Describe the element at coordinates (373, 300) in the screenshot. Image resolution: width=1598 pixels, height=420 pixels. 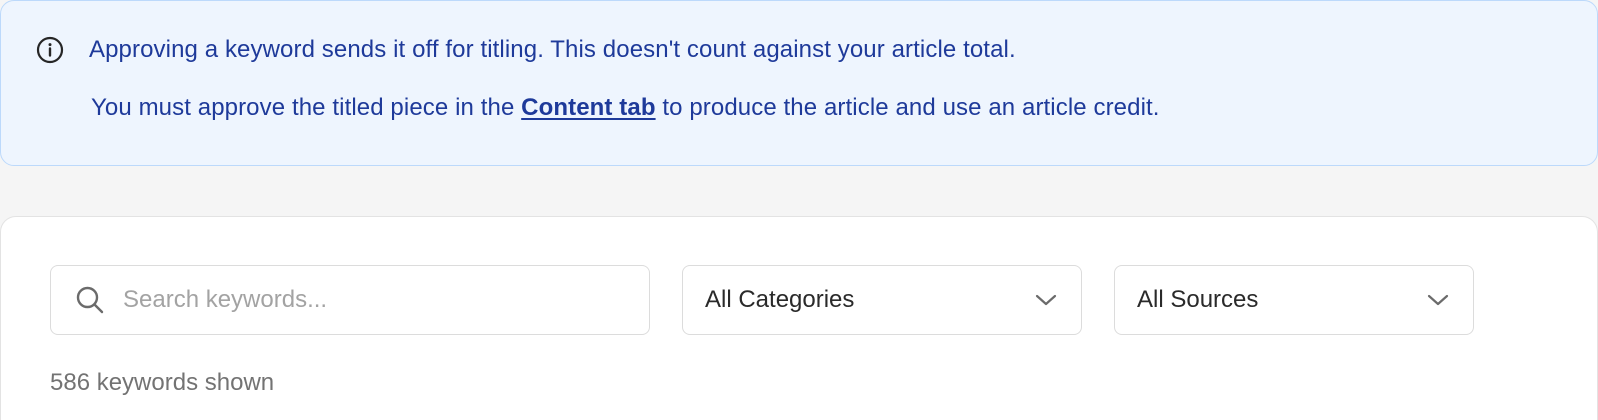
I see `search-input` at that location.